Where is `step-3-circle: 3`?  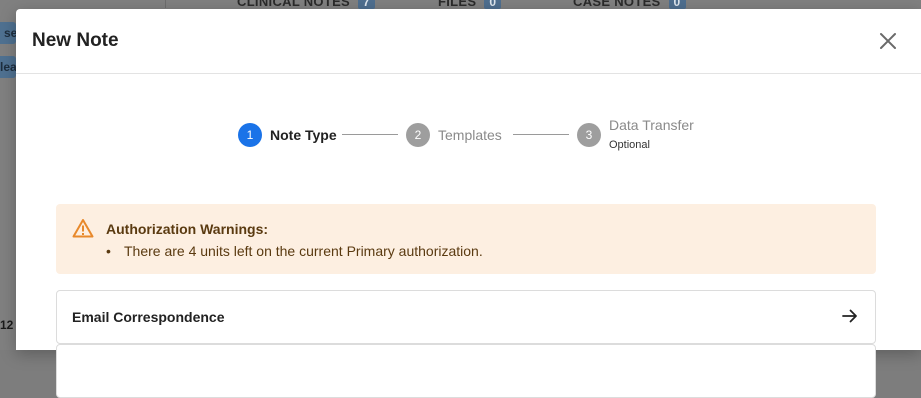 step-3-circle: 3 is located at coordinates (589, 135).